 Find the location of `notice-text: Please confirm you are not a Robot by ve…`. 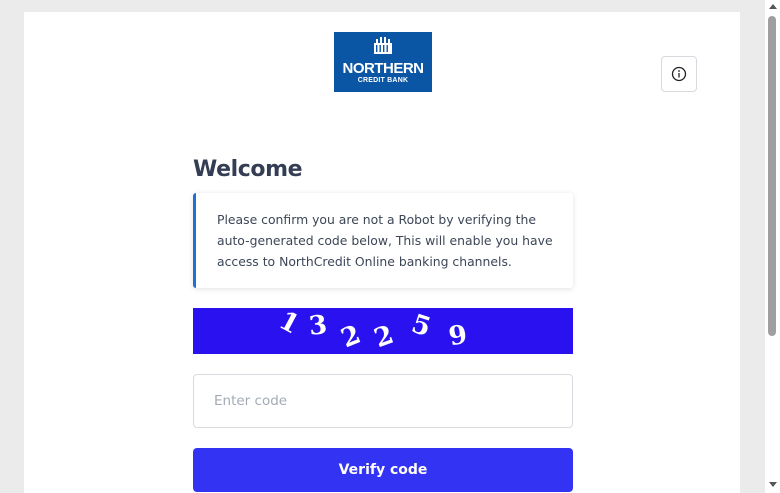

notice-text: Please confirm you are not a Robot by ve… is located at coordinates (385, 240).